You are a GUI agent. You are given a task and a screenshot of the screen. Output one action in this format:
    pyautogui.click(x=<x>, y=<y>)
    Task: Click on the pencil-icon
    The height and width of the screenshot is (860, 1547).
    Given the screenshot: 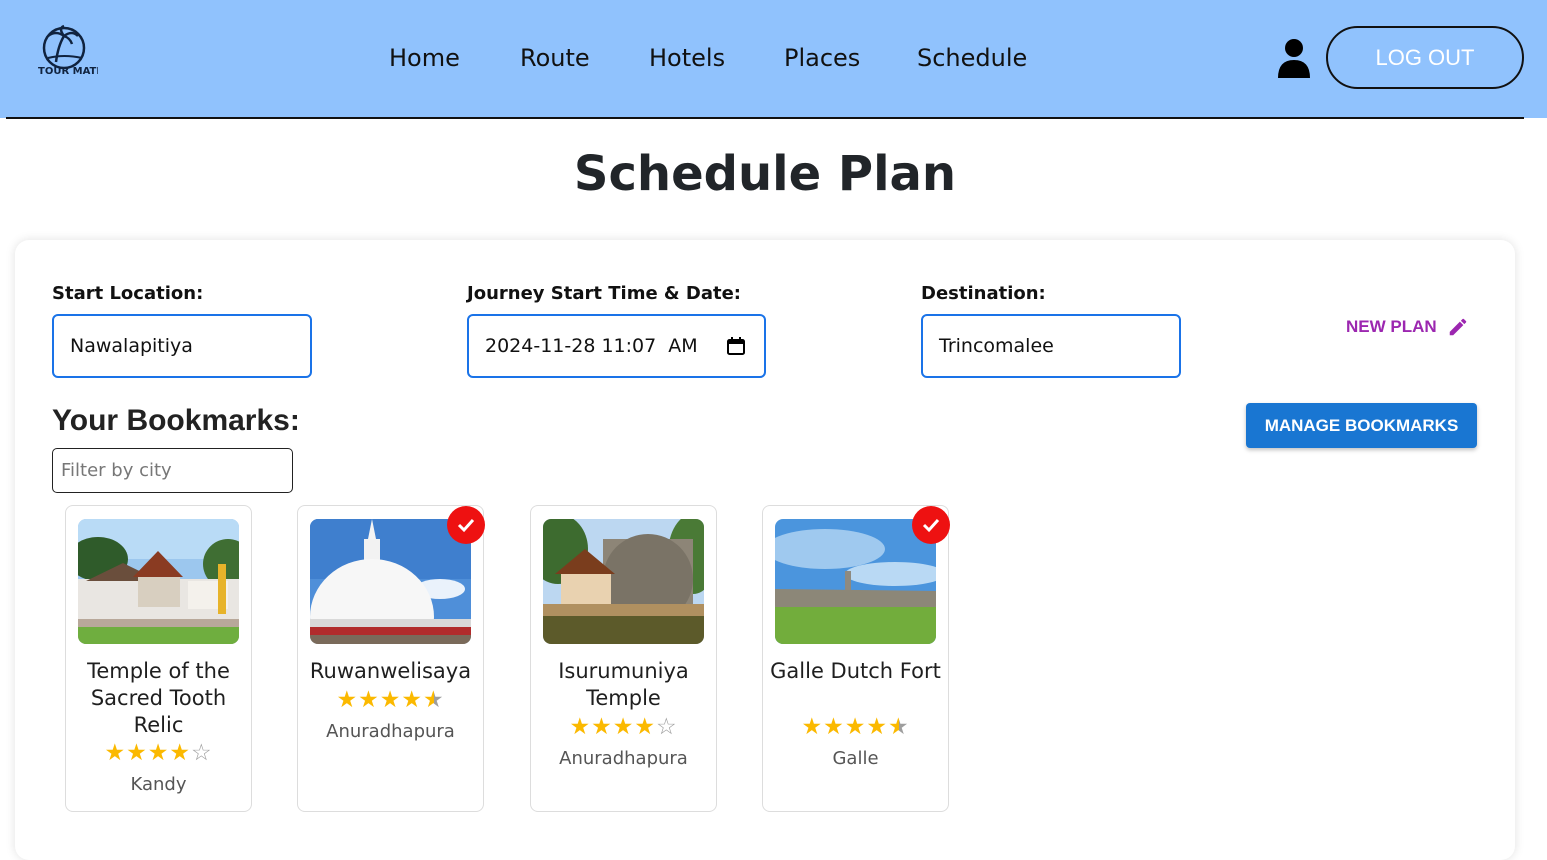 What is the action you would take?
    pyautogui.click(x=1457, y=327)
    